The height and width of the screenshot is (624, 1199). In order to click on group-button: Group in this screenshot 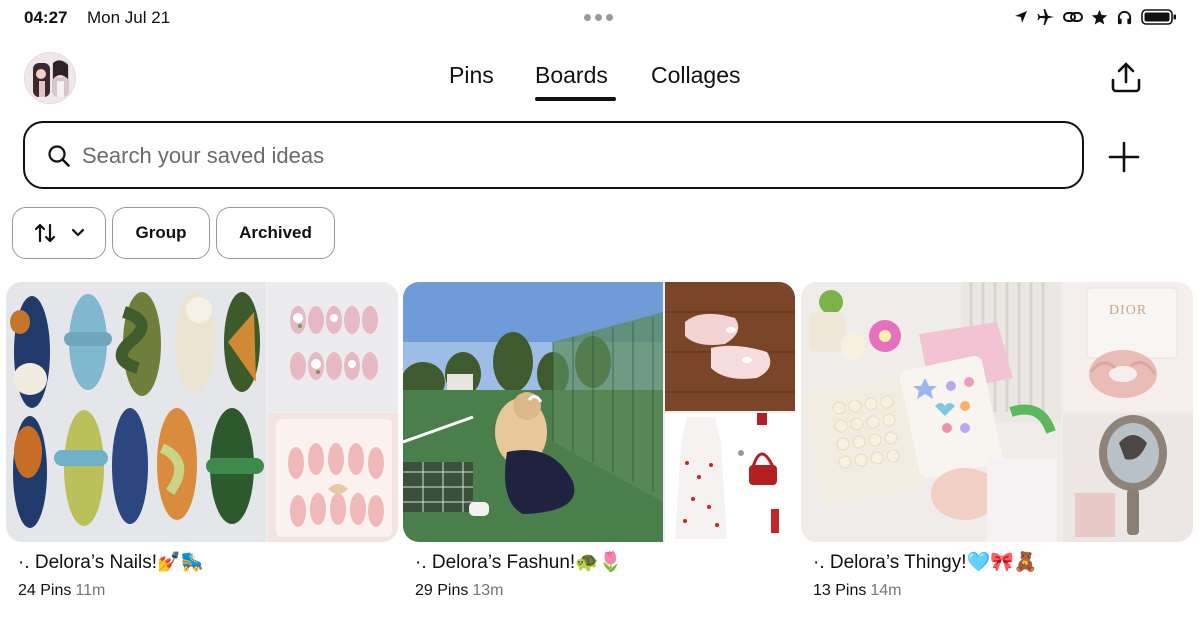, I will do `click(161, 233)`.